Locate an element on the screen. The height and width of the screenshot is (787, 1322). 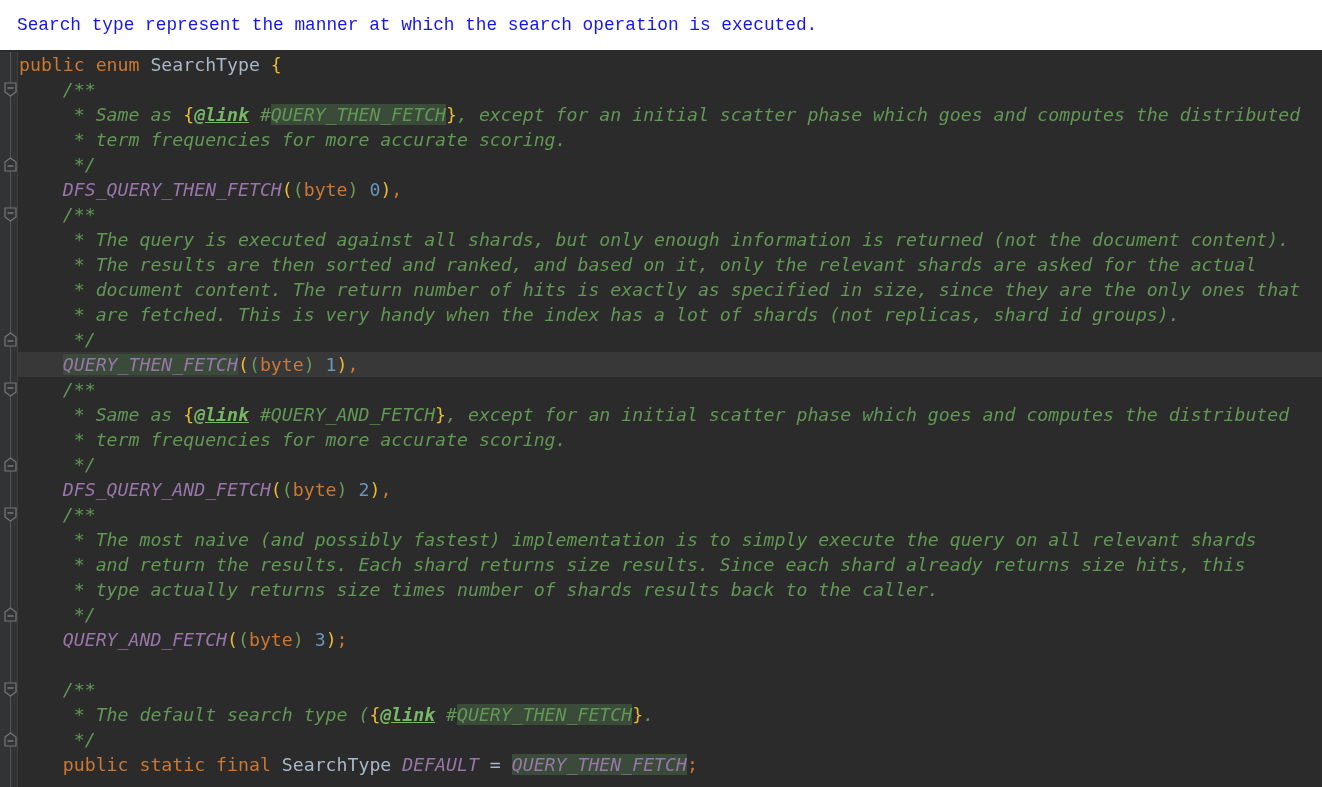
code-line: public enum SearchType { is located at coordinates (150, 65).